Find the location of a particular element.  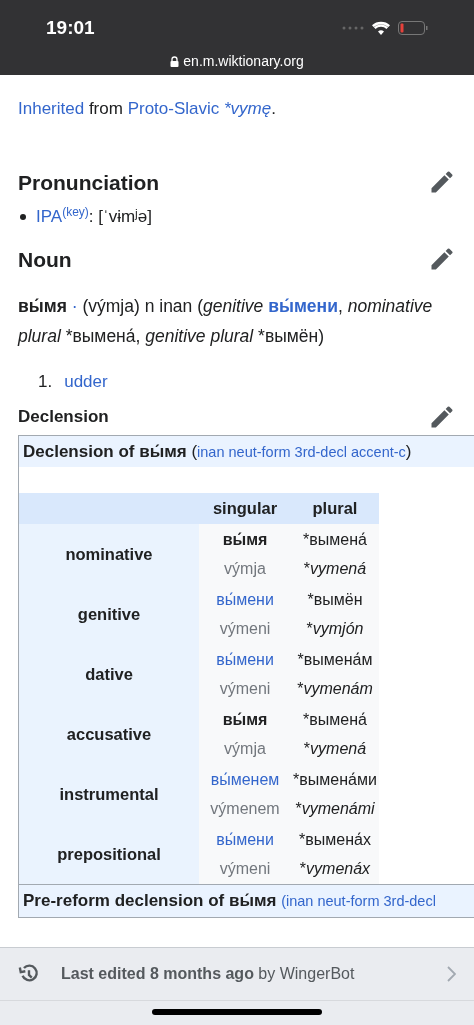

transliteration: *vymenáx is located at coordinates (335, 869).